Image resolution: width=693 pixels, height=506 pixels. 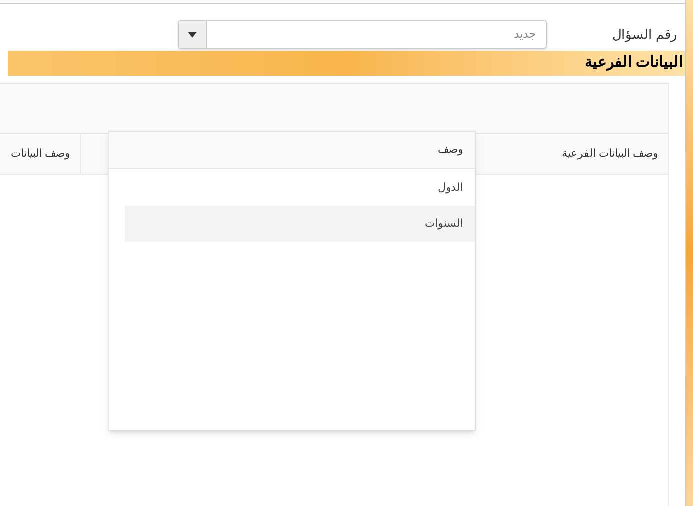 I want to click on select-value: جديد, so click(x=525, y=34).